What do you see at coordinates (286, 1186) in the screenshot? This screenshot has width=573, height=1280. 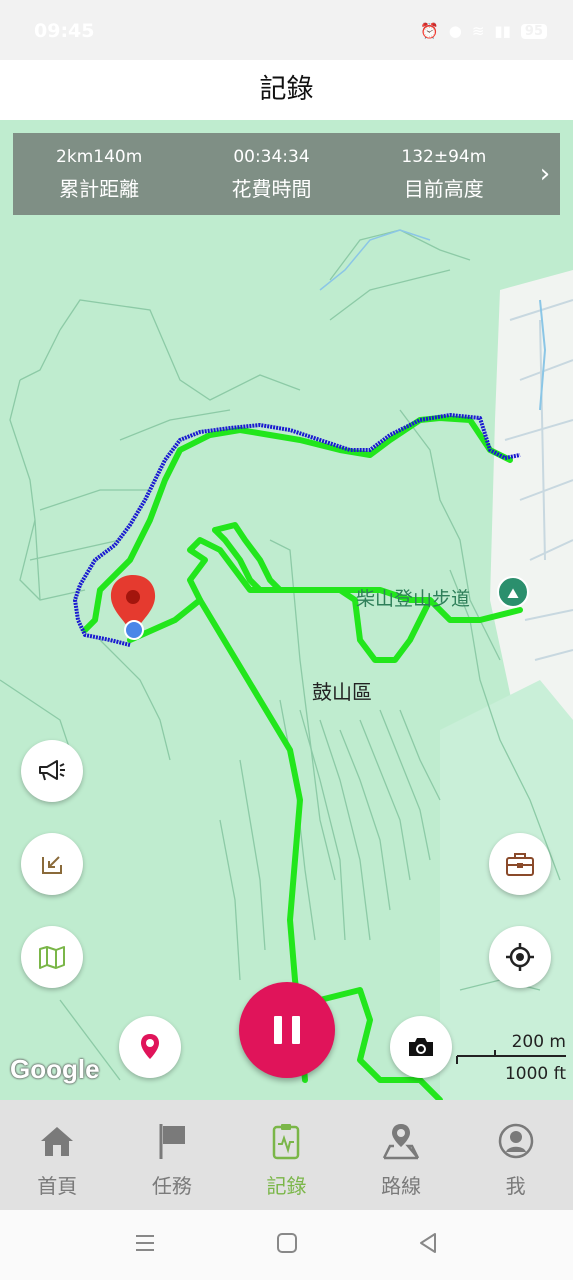 I see `tab-label: 記錄` at bounding box center [286, 1186].